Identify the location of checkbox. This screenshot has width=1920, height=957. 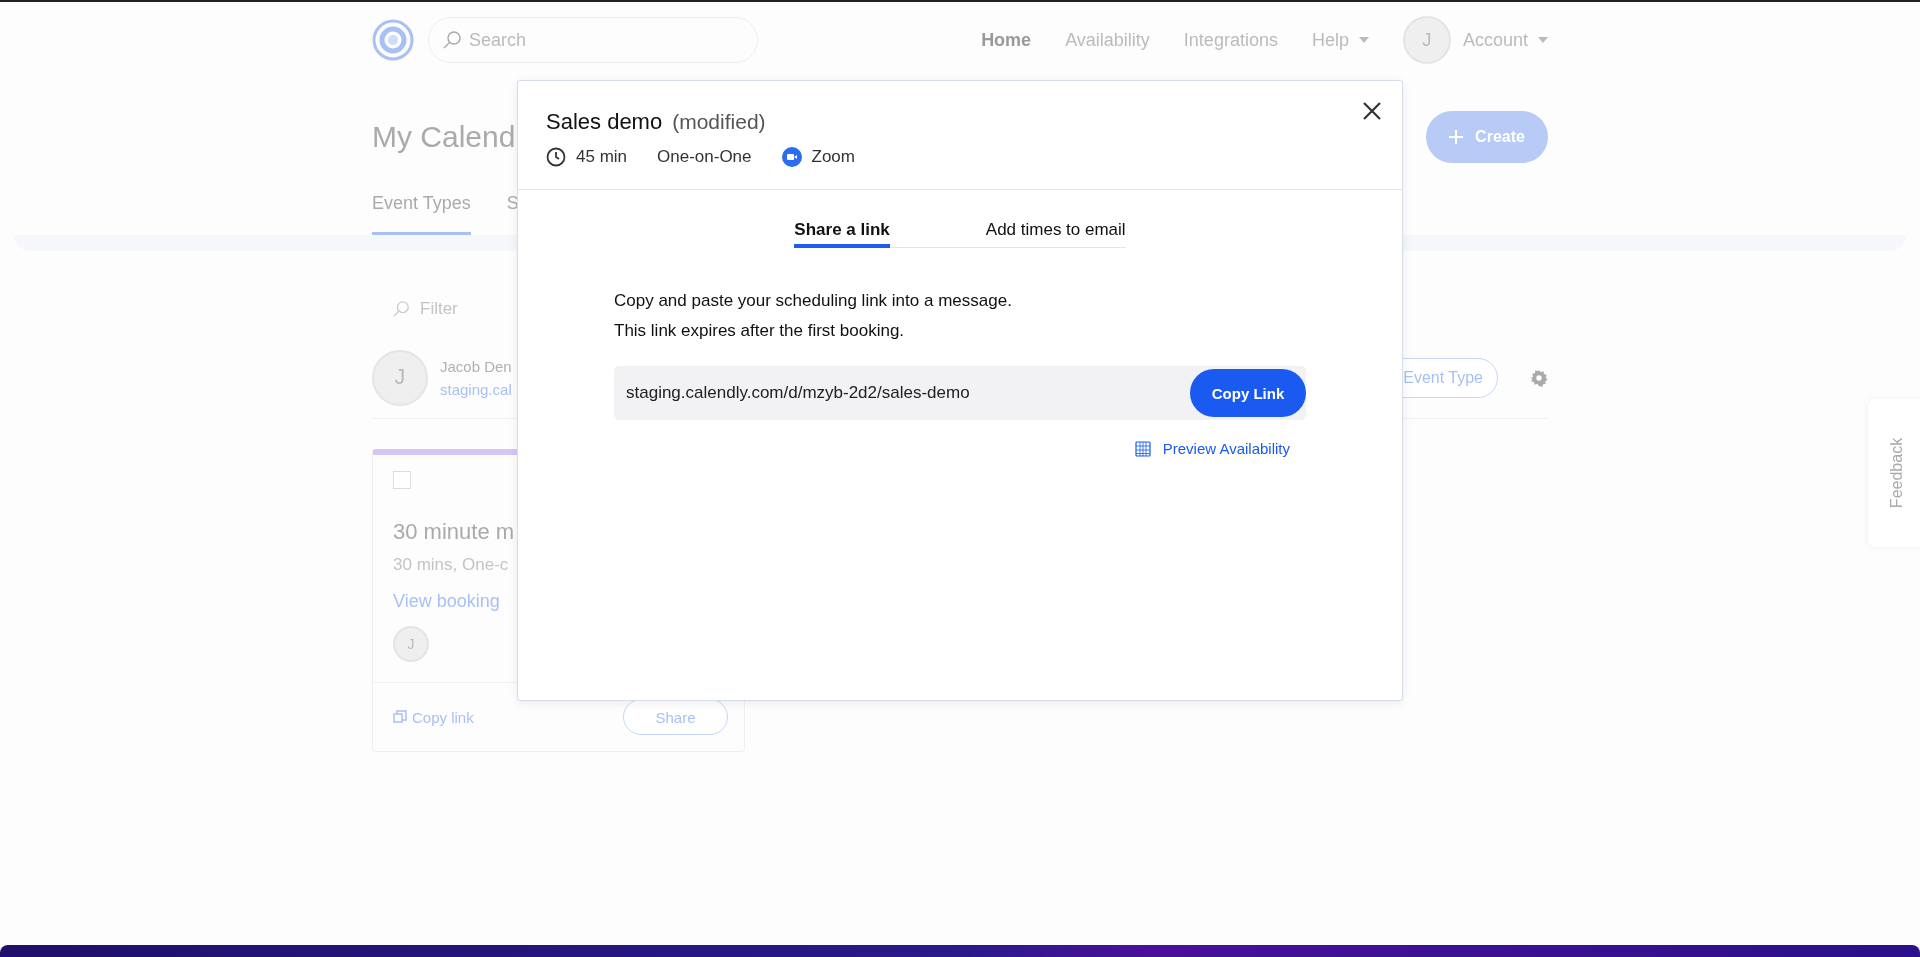
(402, 480).